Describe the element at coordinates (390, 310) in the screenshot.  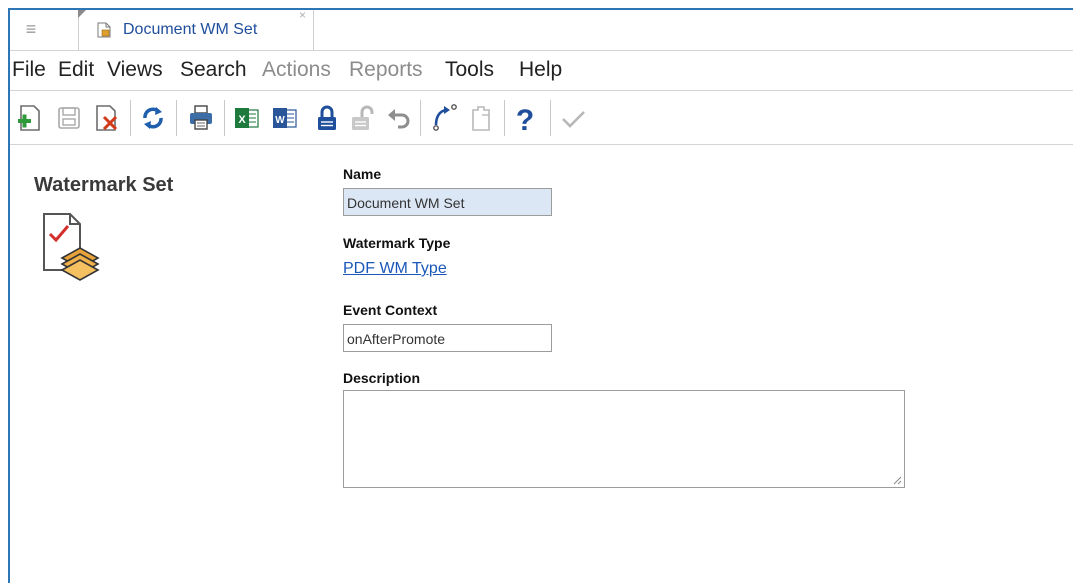
I see `event-context-label: Event Context` at that location.